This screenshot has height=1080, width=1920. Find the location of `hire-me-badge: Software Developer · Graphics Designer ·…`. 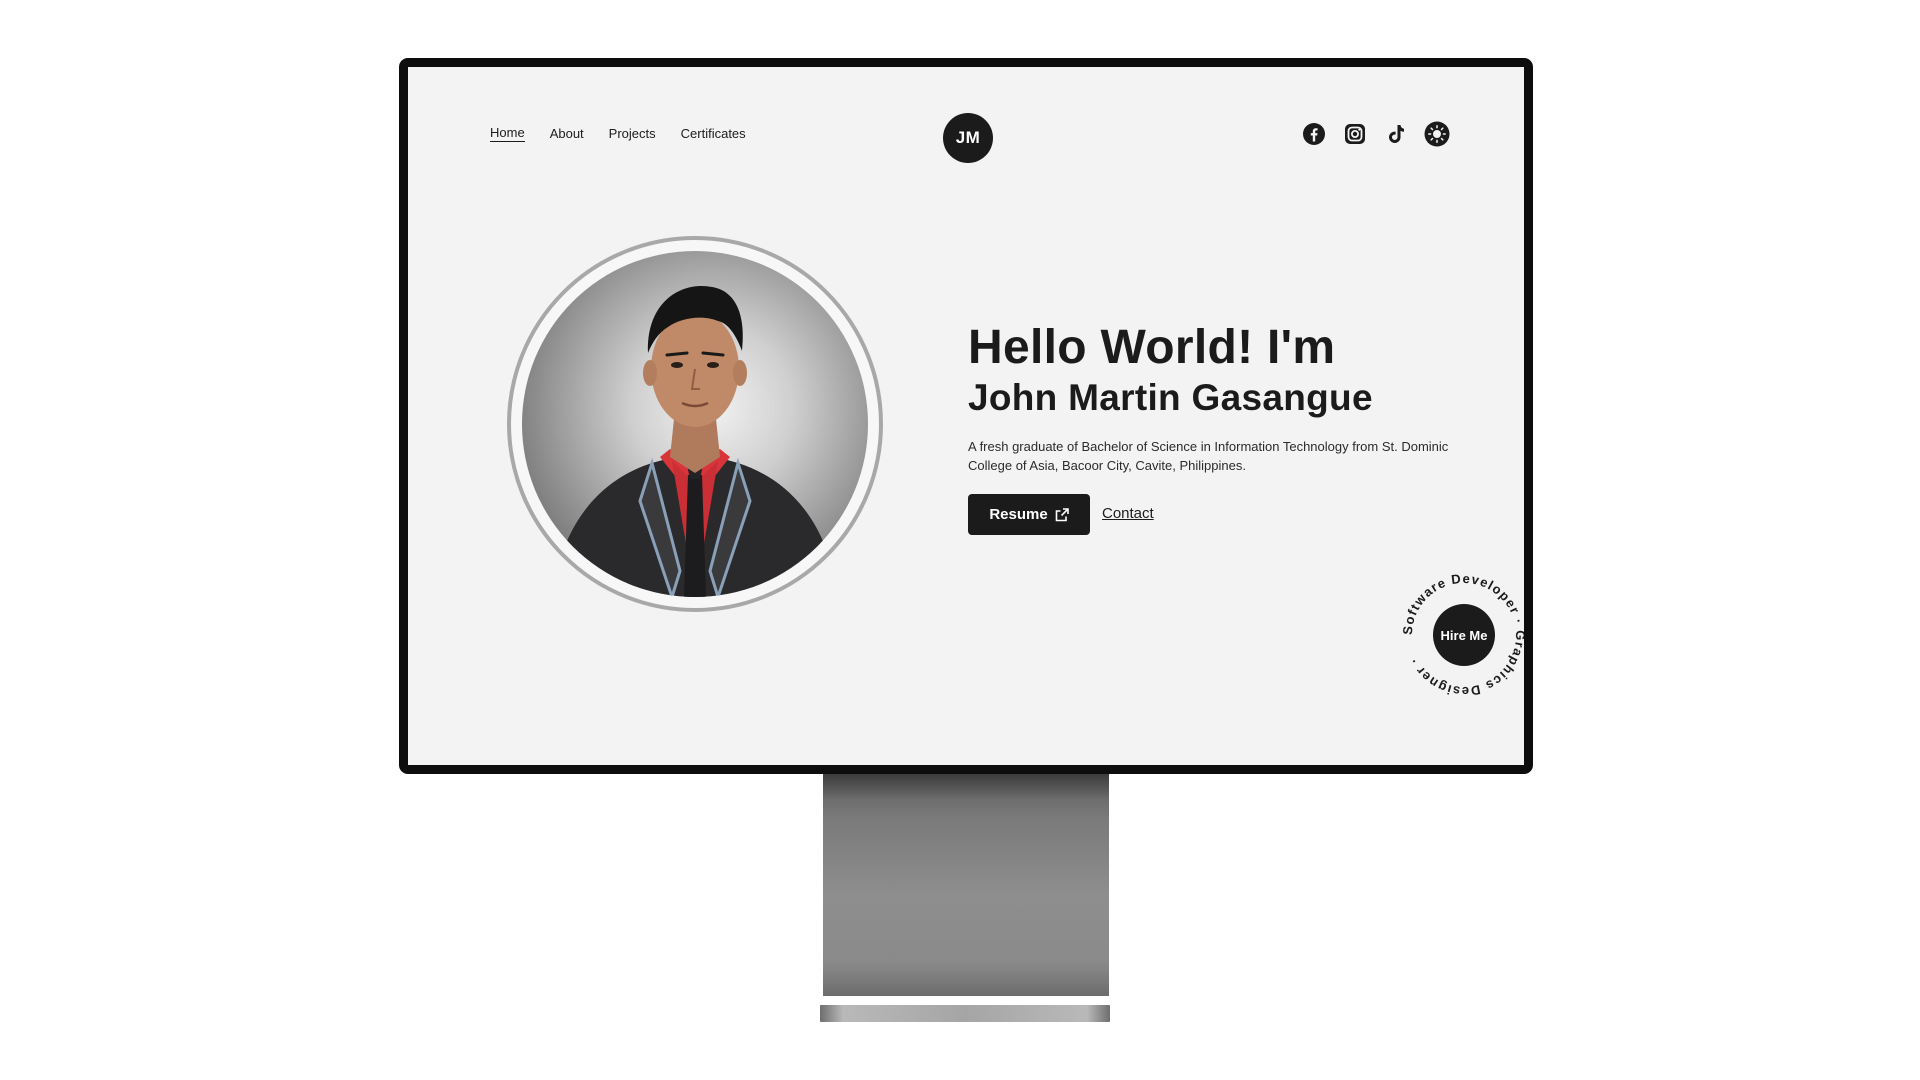

hire-me-badge: Software Developer · Graphics Designer ·… is located at coordinates (1461, 635).